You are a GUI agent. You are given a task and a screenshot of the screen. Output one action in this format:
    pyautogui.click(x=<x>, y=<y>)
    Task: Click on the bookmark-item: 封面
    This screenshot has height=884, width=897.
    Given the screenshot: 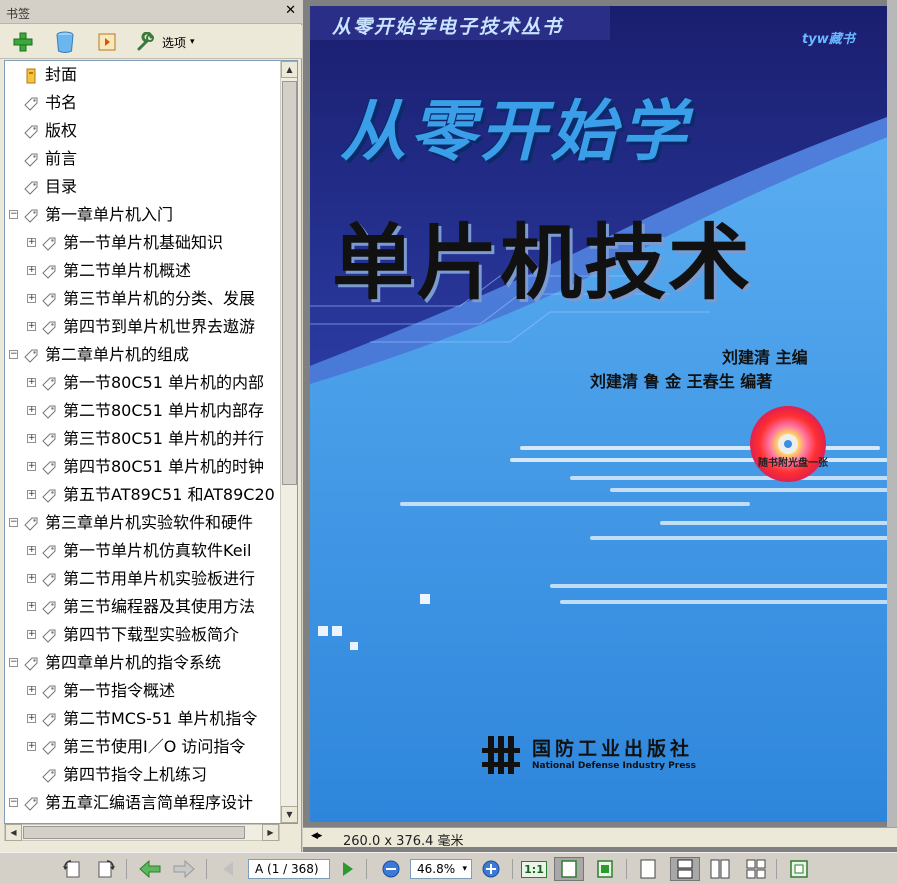 What is the action you would take?
    pyautogui.click(x=142, y=75)
    